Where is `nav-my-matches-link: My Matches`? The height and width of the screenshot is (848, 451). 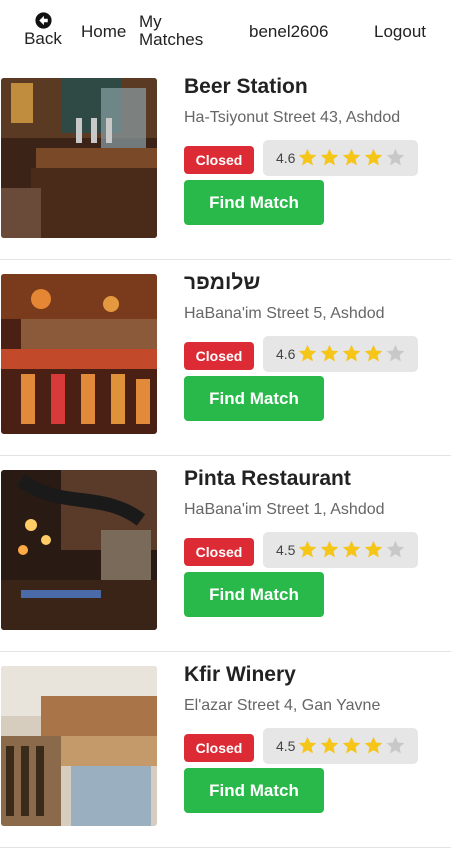
nav-my-matches-link: My Matches is located at coordinates (179, 31).